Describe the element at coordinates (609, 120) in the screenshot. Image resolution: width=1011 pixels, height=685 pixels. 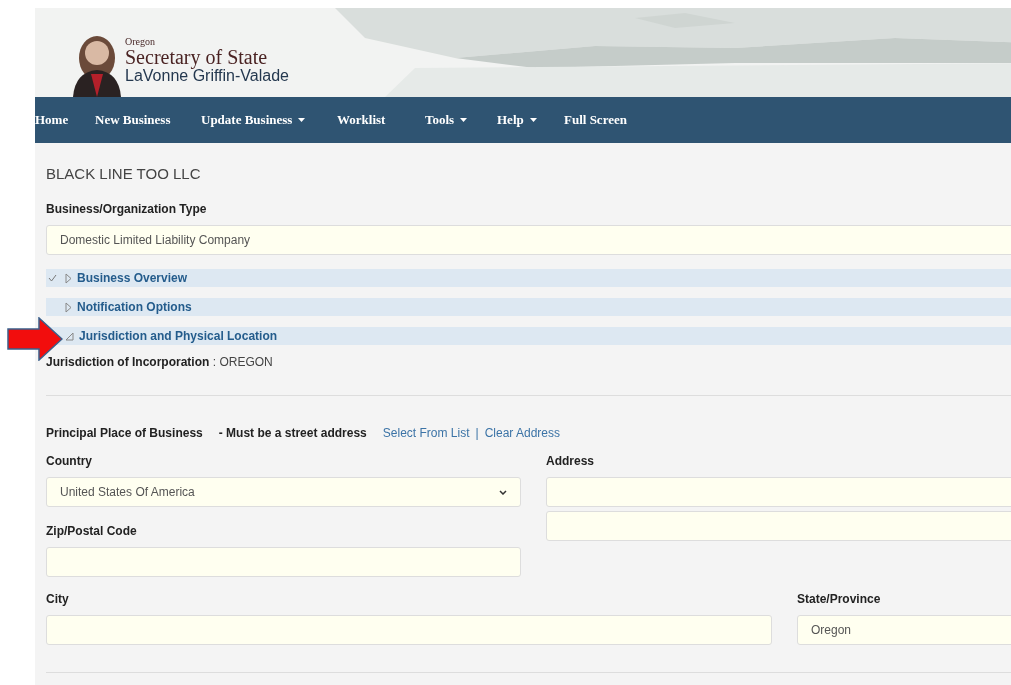
I see `nav-item: Full Screen` at that location.